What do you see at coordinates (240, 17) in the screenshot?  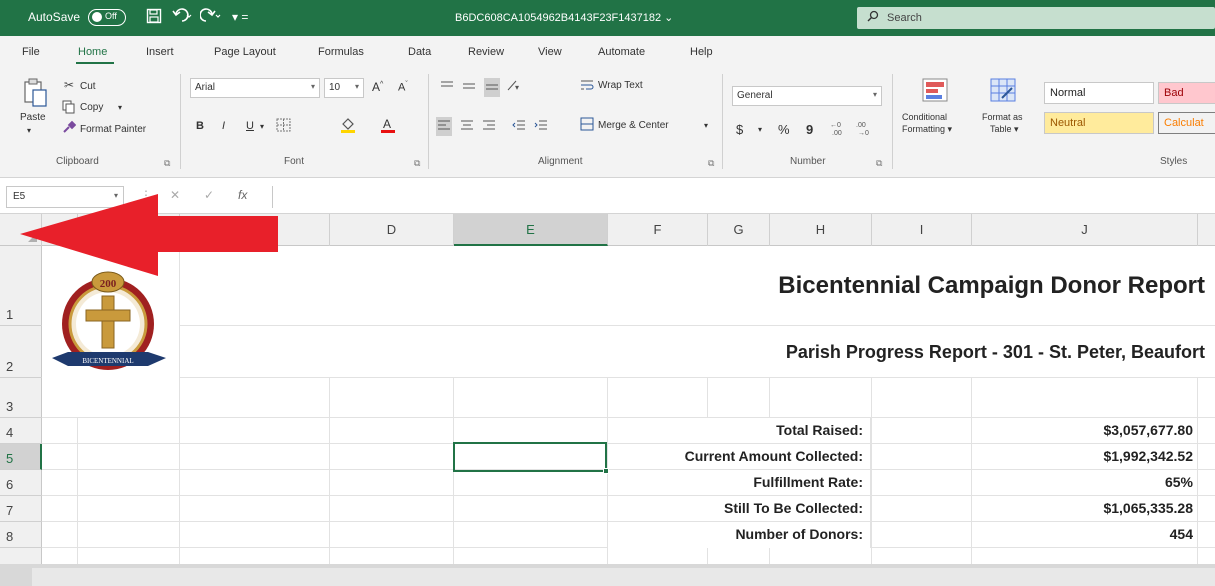 I see `customize-qat-icon: ▾ =` at bounding box center [240, 17].